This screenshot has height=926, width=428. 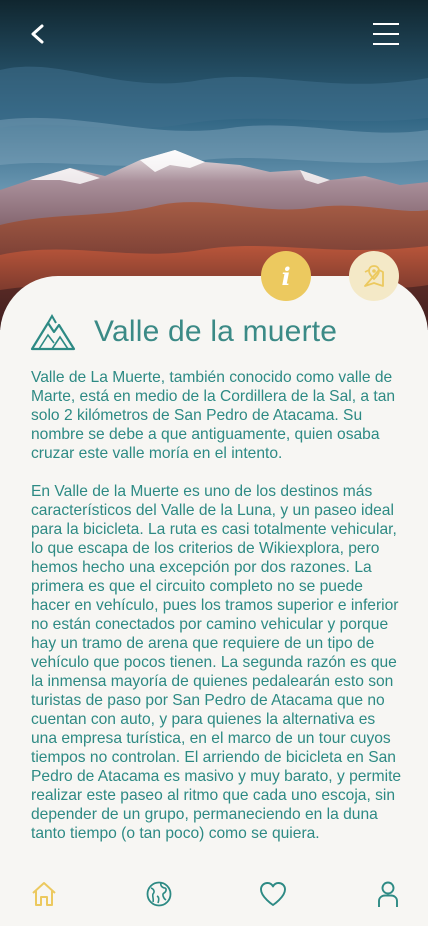 I want to click on map-pin-icon, so click(x=374, y=276).